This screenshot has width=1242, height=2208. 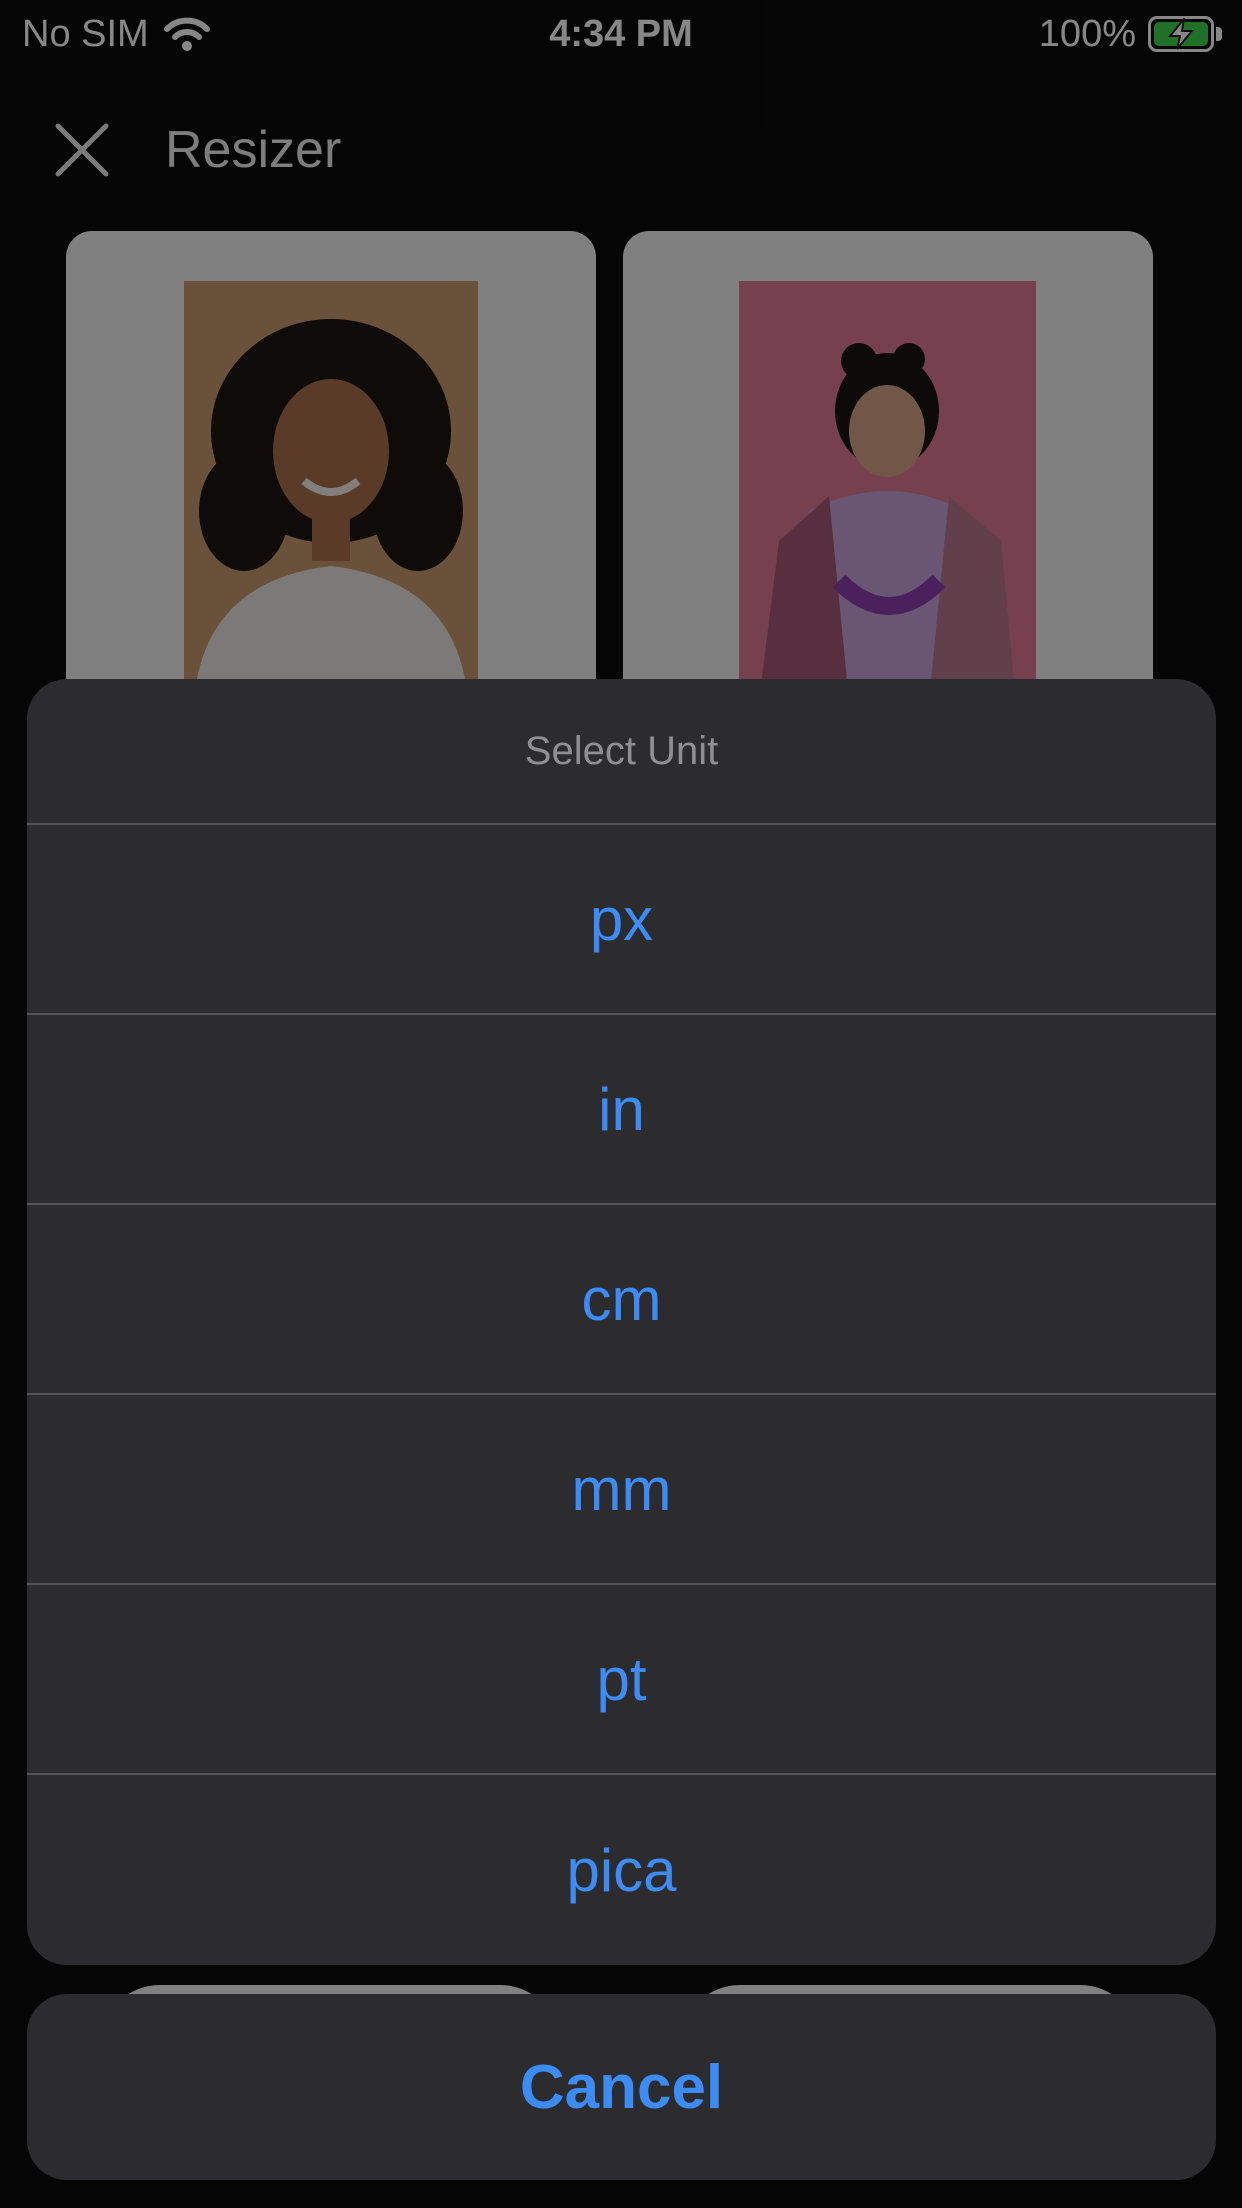 What do you see at coordinates (621, 2087) in the screenshot?
I see `cancel-button: Cancel` at bounding box center [621, 2087].